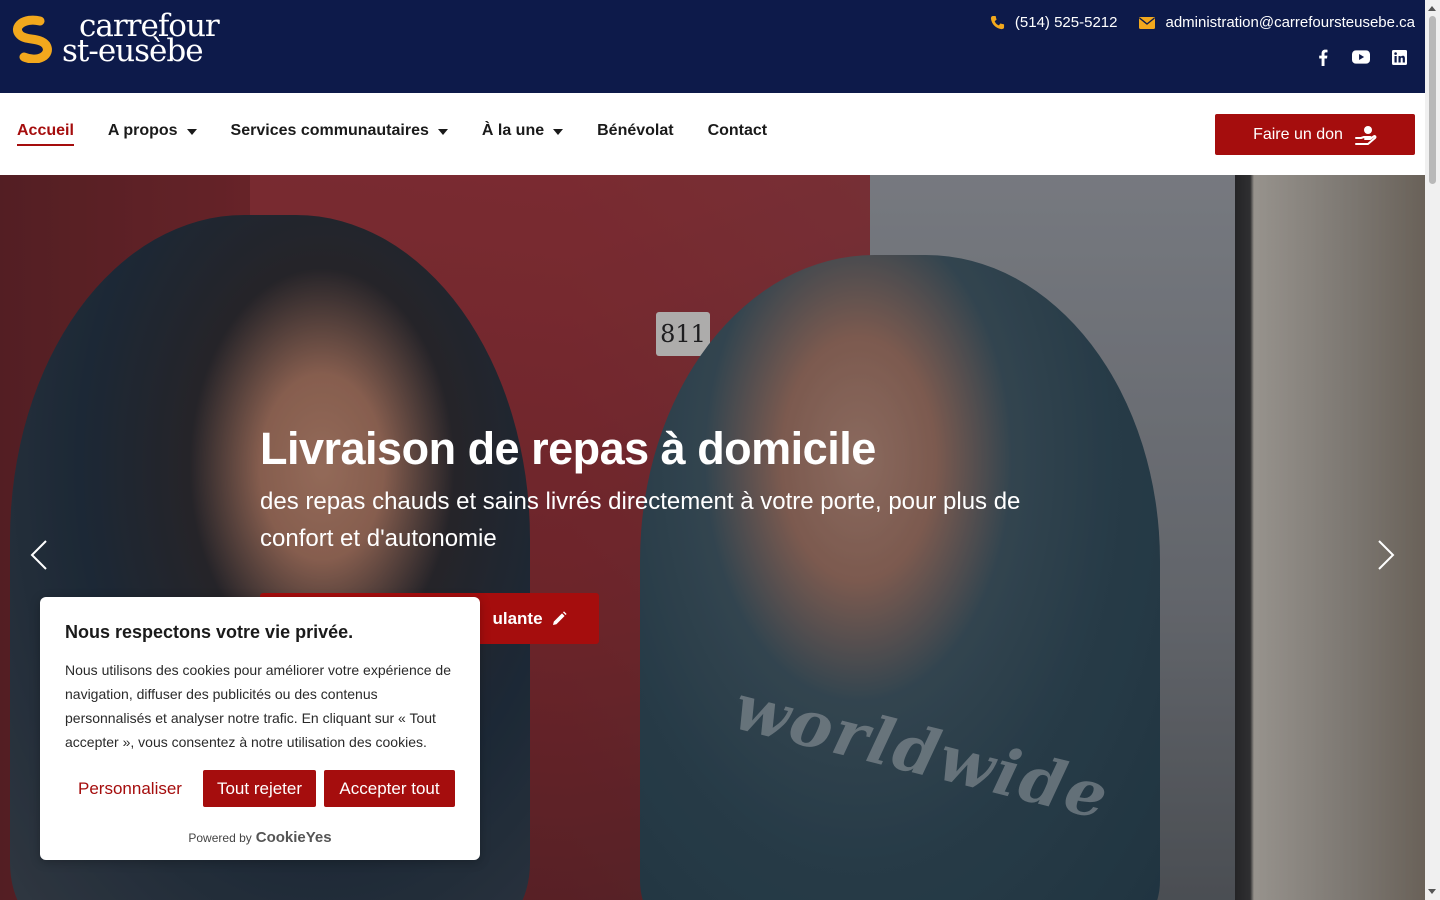 The image size is (1440, 900). I want to click on nav-item-label: Contact, so click(737, 130).